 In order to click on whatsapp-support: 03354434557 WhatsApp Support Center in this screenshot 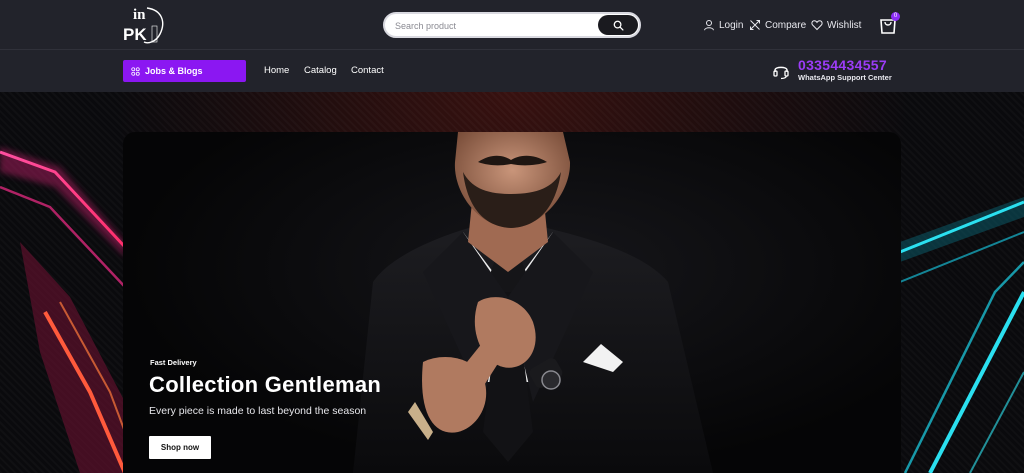, I will do `click(837, 71)`.